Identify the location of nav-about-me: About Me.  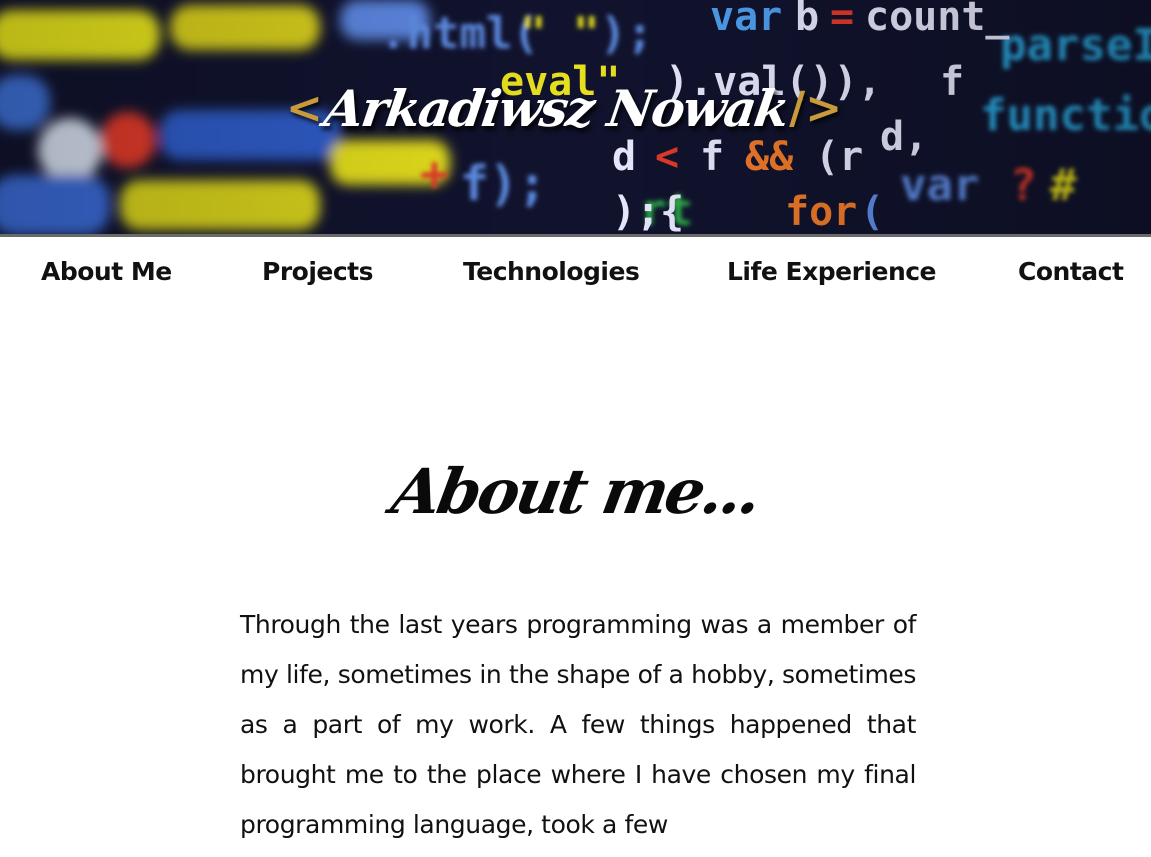
(106, 271).